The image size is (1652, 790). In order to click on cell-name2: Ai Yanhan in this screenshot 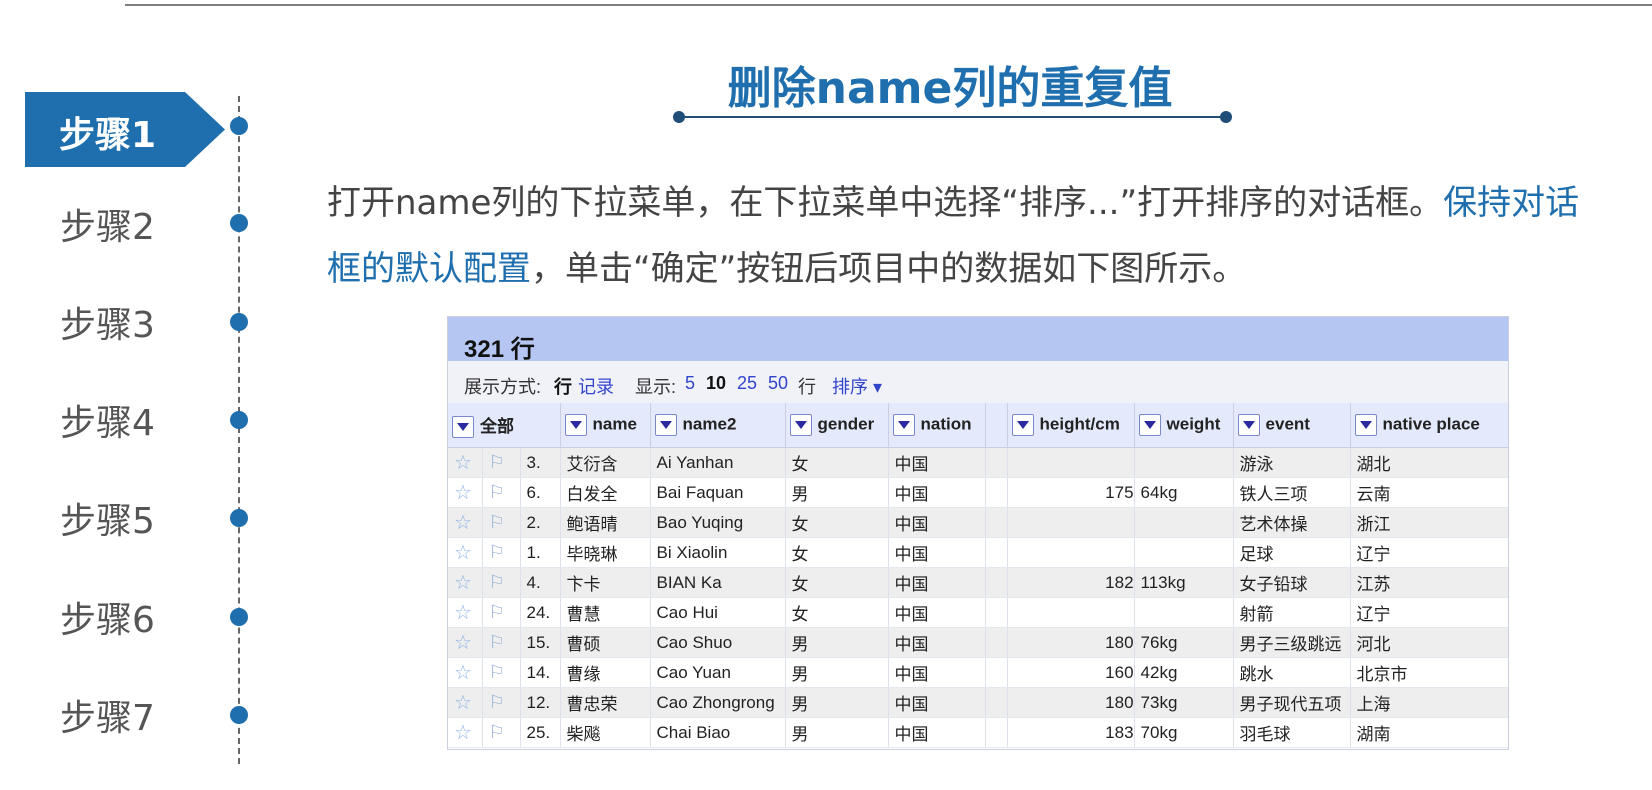, I will do `click(718, 462)`.